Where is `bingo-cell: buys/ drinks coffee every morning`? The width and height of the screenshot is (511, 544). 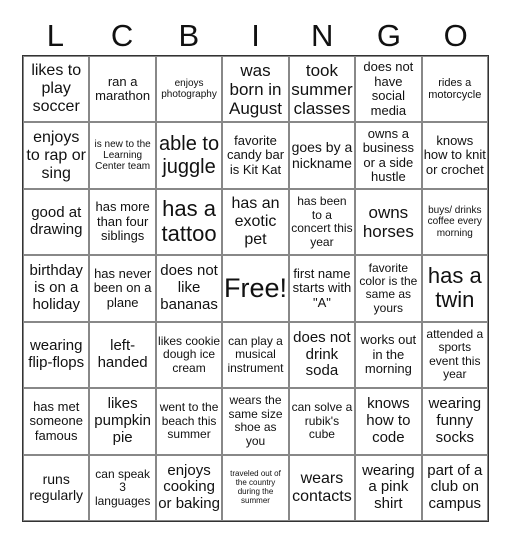
bingo-cell: buys/ drinks coffee every morning is located at coordinates (454, 222).